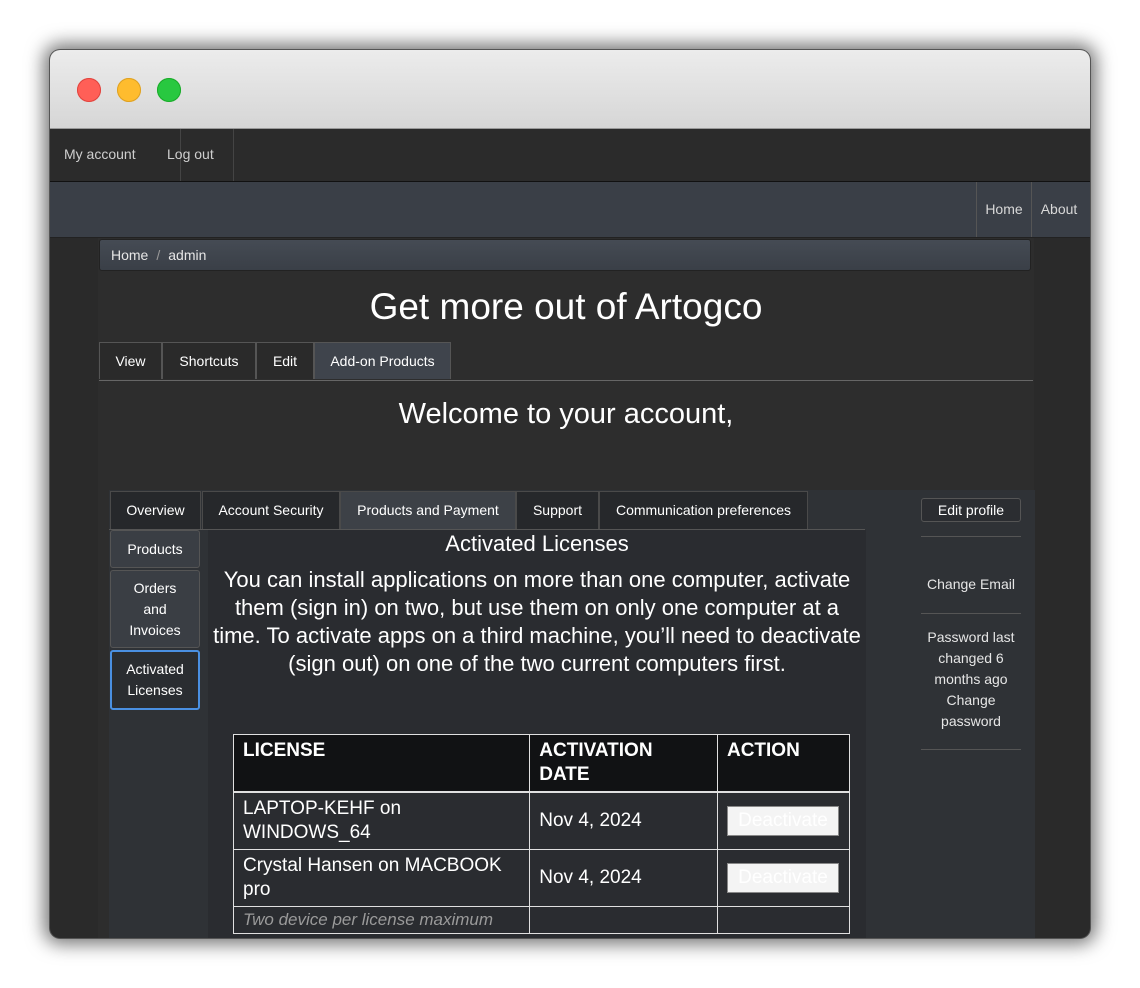 The height and width of the screenshot is (988, 1140). Describe the element at coordinates (703, 510) in the screenshot. I see `subtab-communication-preferences: Communication preferences` at that location.